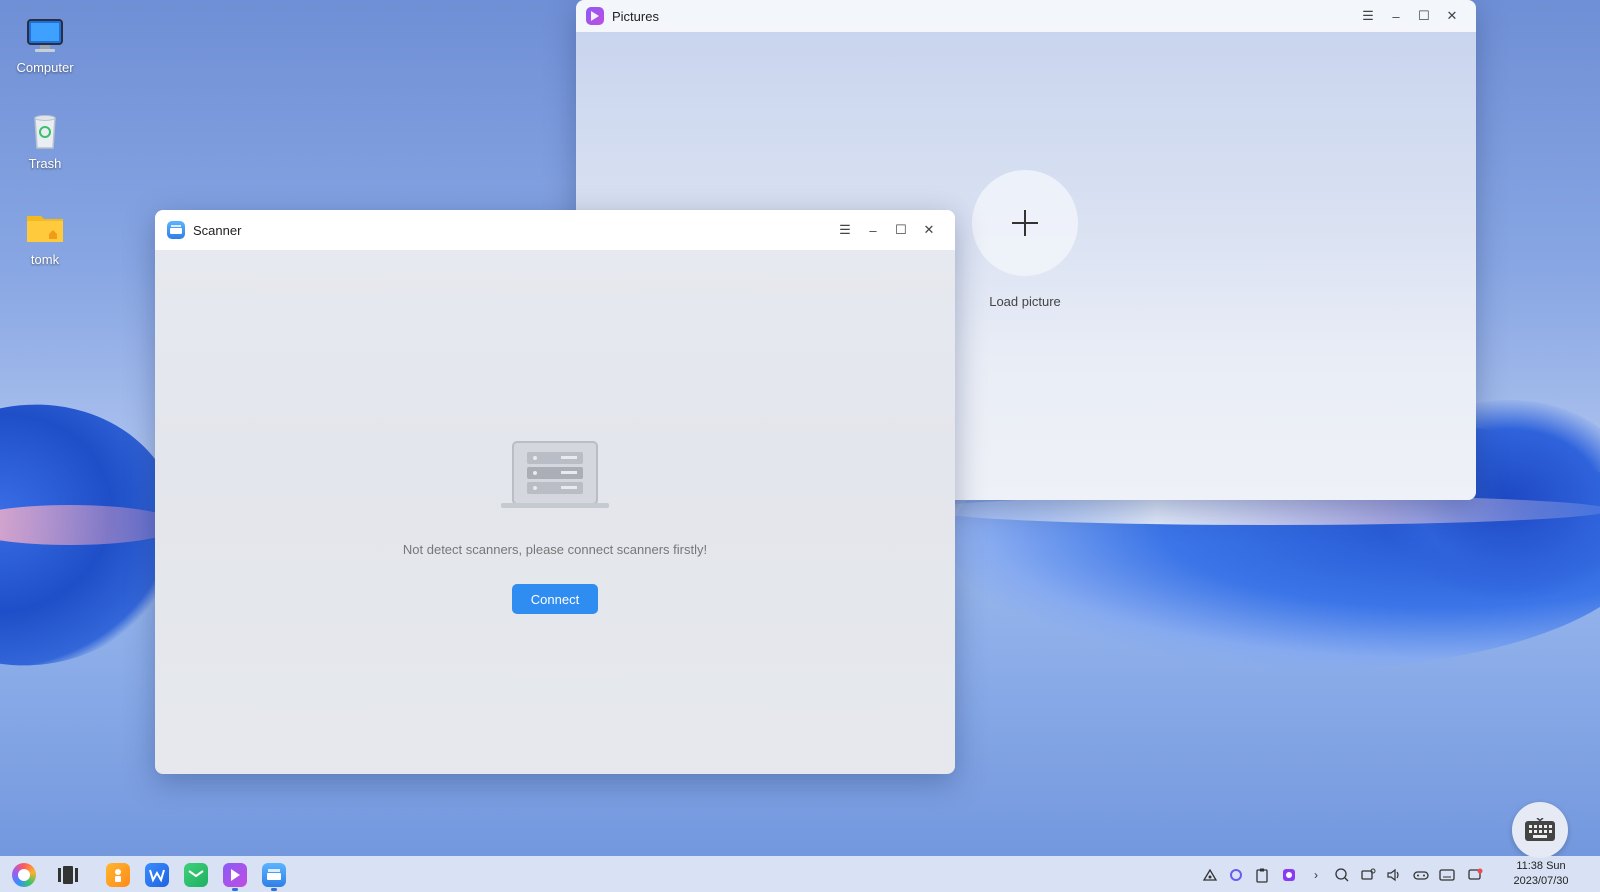 This screenshot has height=892, width=1600. Describe the element at coordinates (635, 16) in the screenshot. I see `window-title: Pictures` at that location.